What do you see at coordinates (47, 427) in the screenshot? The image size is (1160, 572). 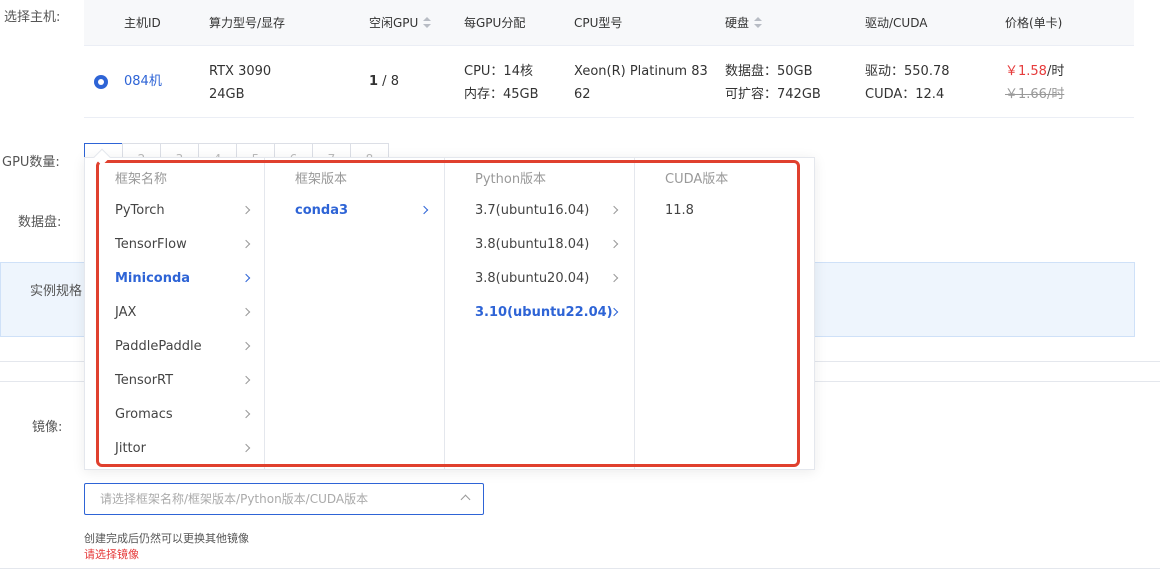 I see `image-label: 镜像:` at bounding box center [47, 427].